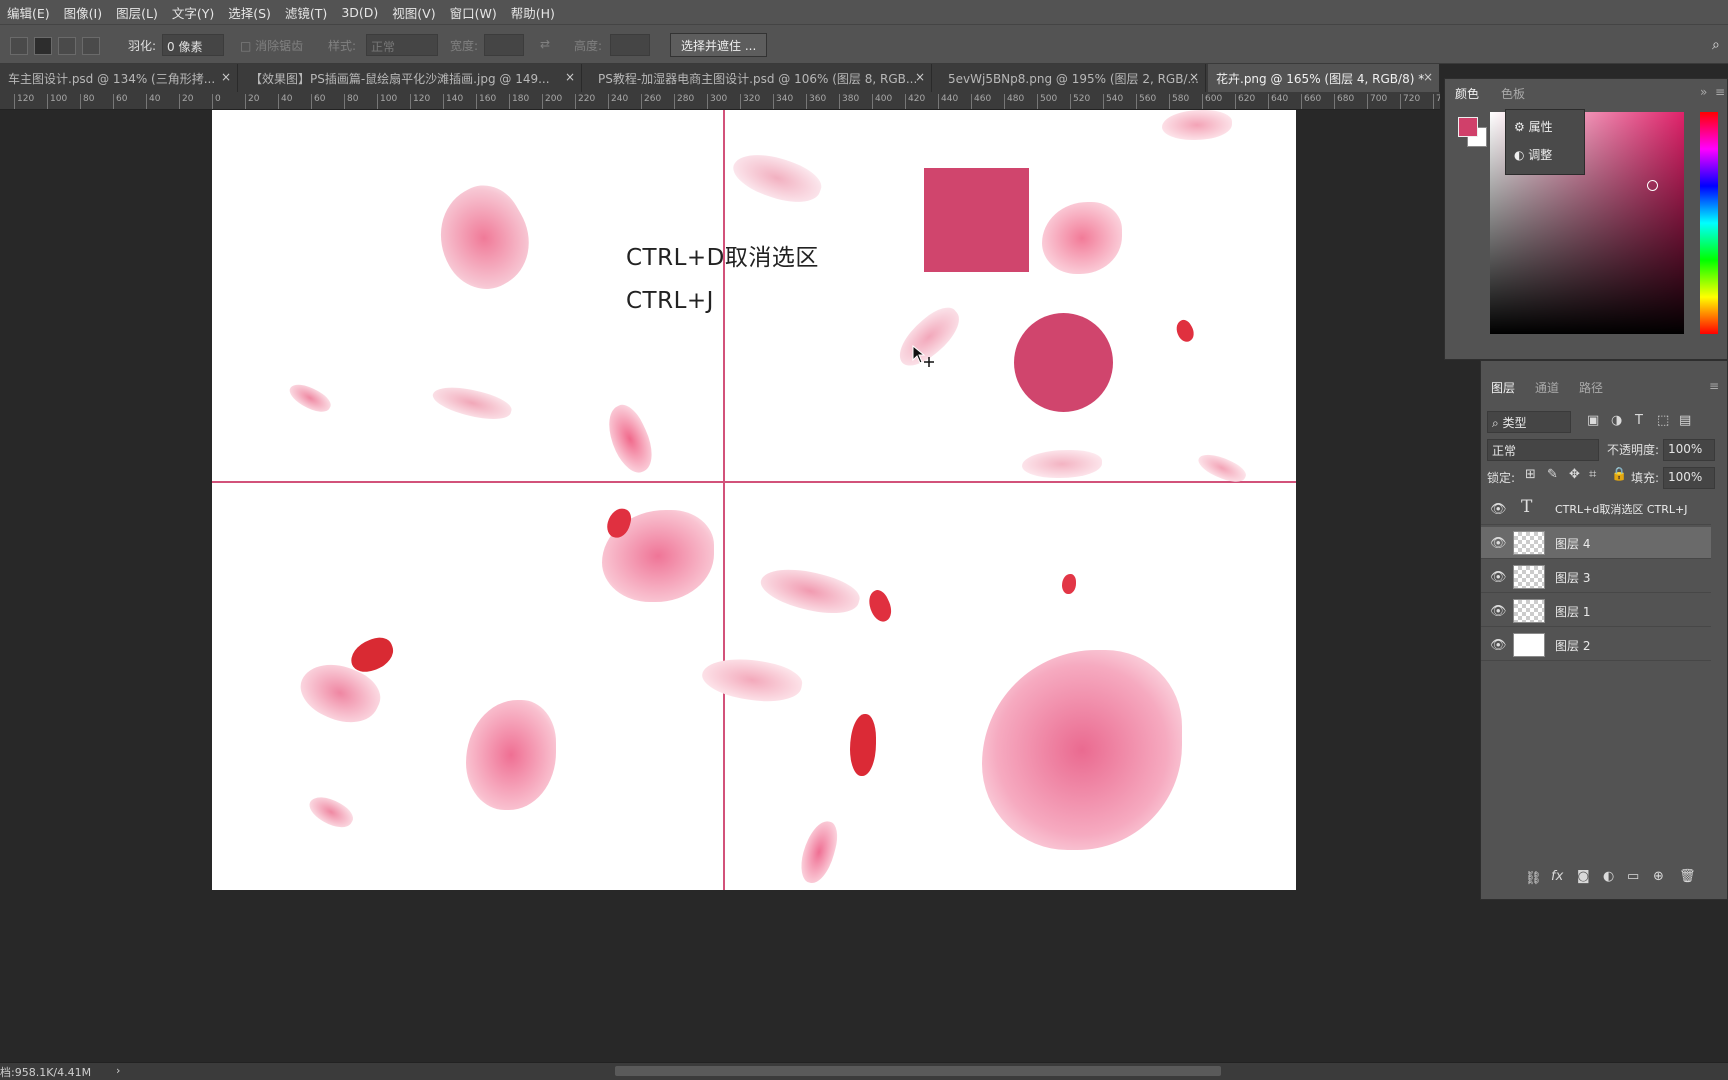  What do you see at coordinates (83, 12) in the screenshot?
I see `menu-image: 图像(I)` at bounding box center [83, 12].